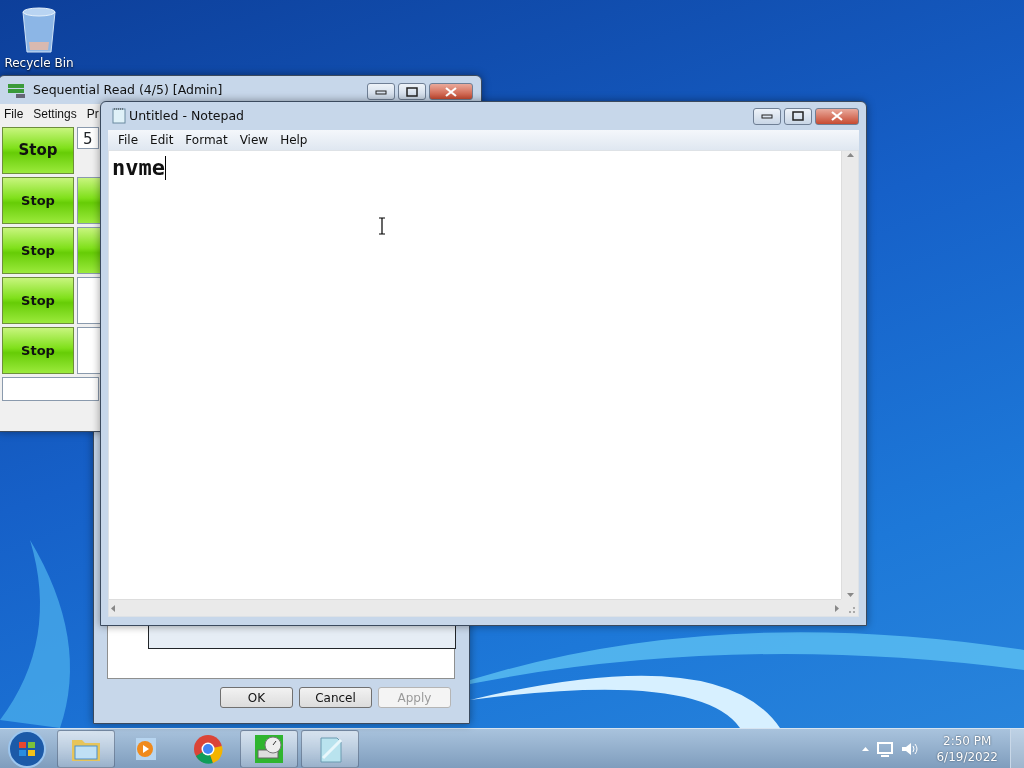 The height and width of the screenshot is (768, 1024). I want to click on menu-item: Edit, so click(162, 140).